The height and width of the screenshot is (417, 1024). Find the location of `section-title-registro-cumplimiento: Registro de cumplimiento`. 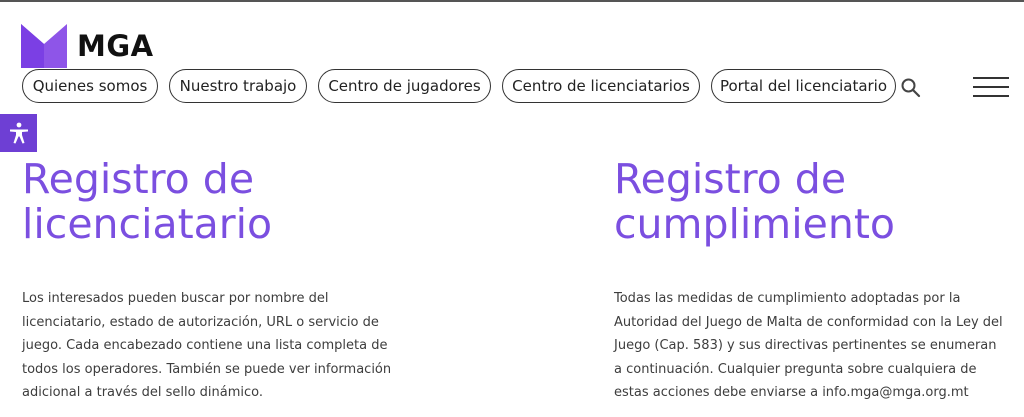

section-title-registro-cumplimiento: Registro de cumplimiento is located at coordinates (754, 202).